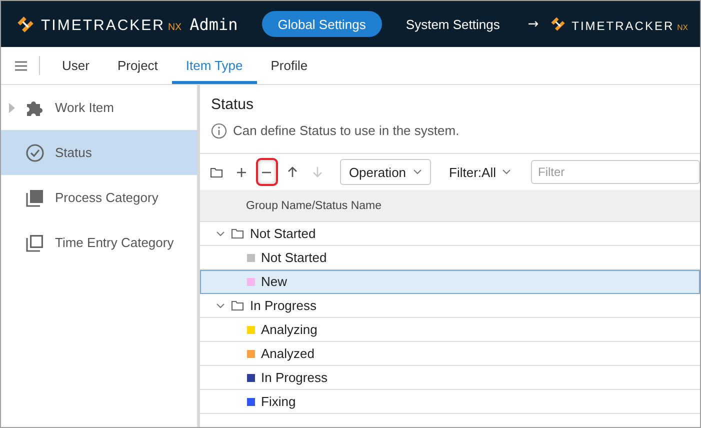 This screenshot has height=428, width=701. What do you see at coordinates (242, 172) in the screenshot?
I see `plus-icon` at bounding box center [242, 172].